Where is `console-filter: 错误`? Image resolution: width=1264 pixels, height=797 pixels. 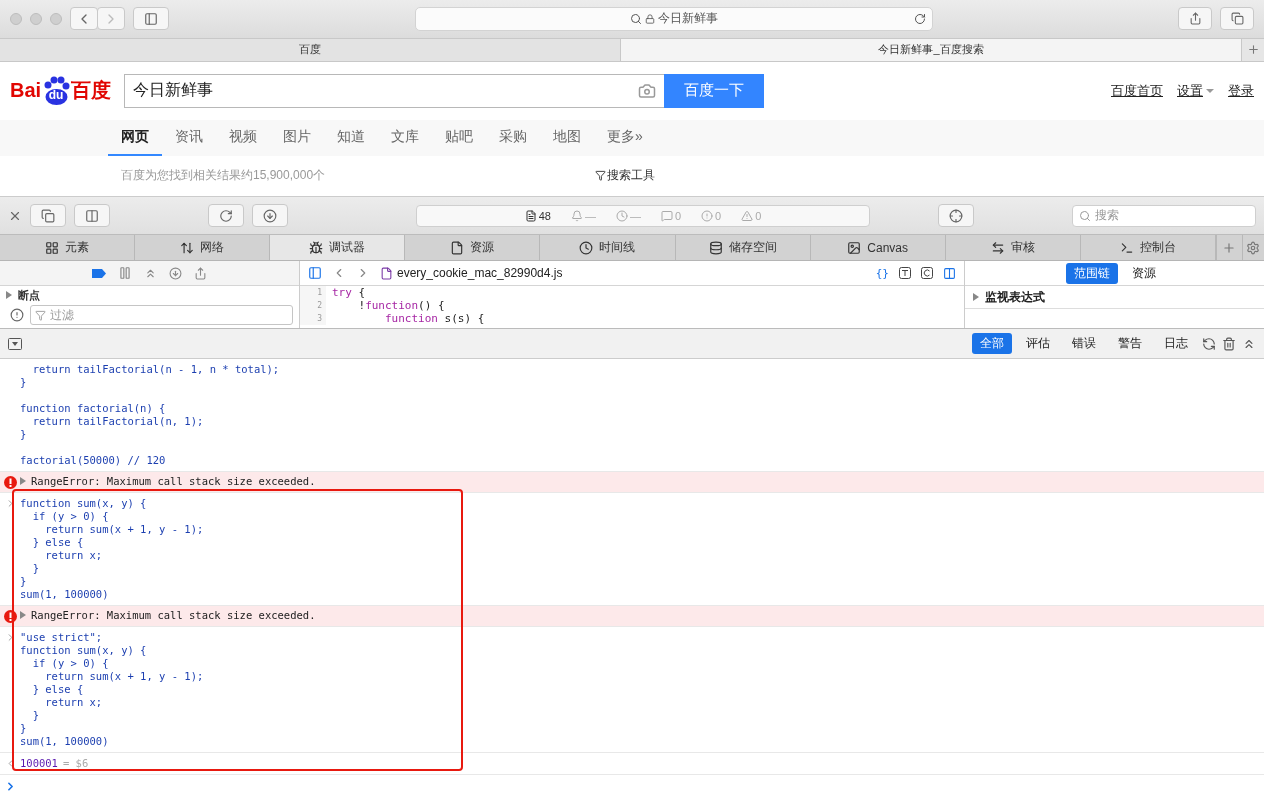 console-filter: 错误 is located at coordinates (1084, 343).